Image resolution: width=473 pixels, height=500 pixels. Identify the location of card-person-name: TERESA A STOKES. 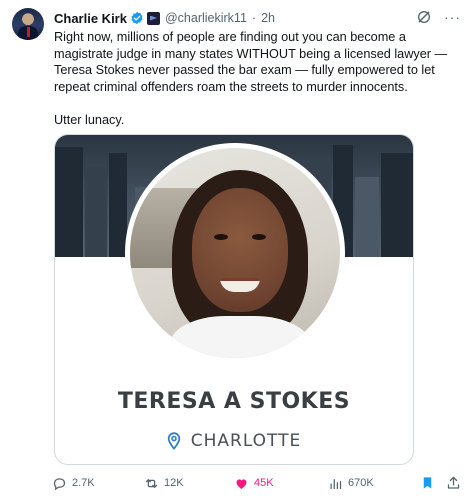
(234, 401).